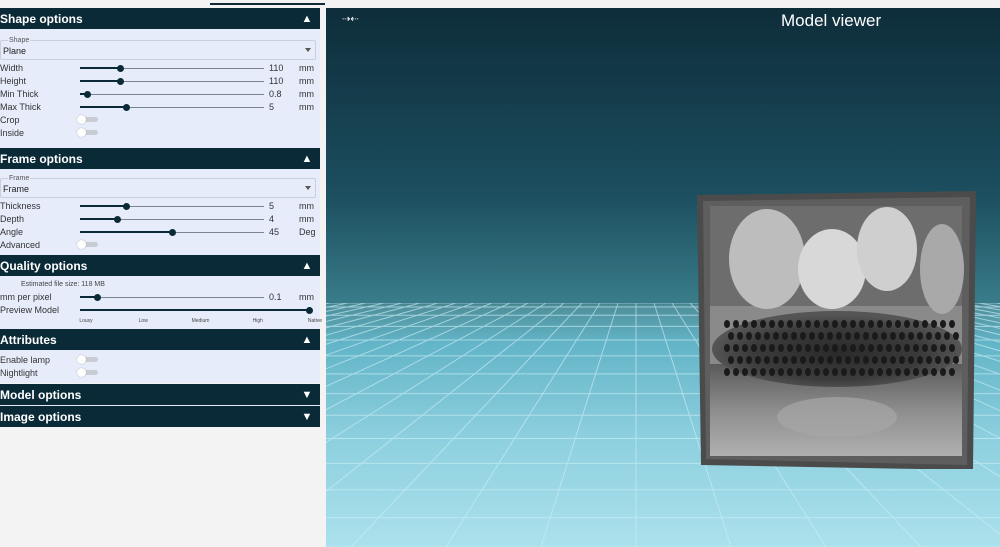  Describe the element at coordinates (315, 321) in the screenshot. I see `preview-tick-label: Native` at that location.